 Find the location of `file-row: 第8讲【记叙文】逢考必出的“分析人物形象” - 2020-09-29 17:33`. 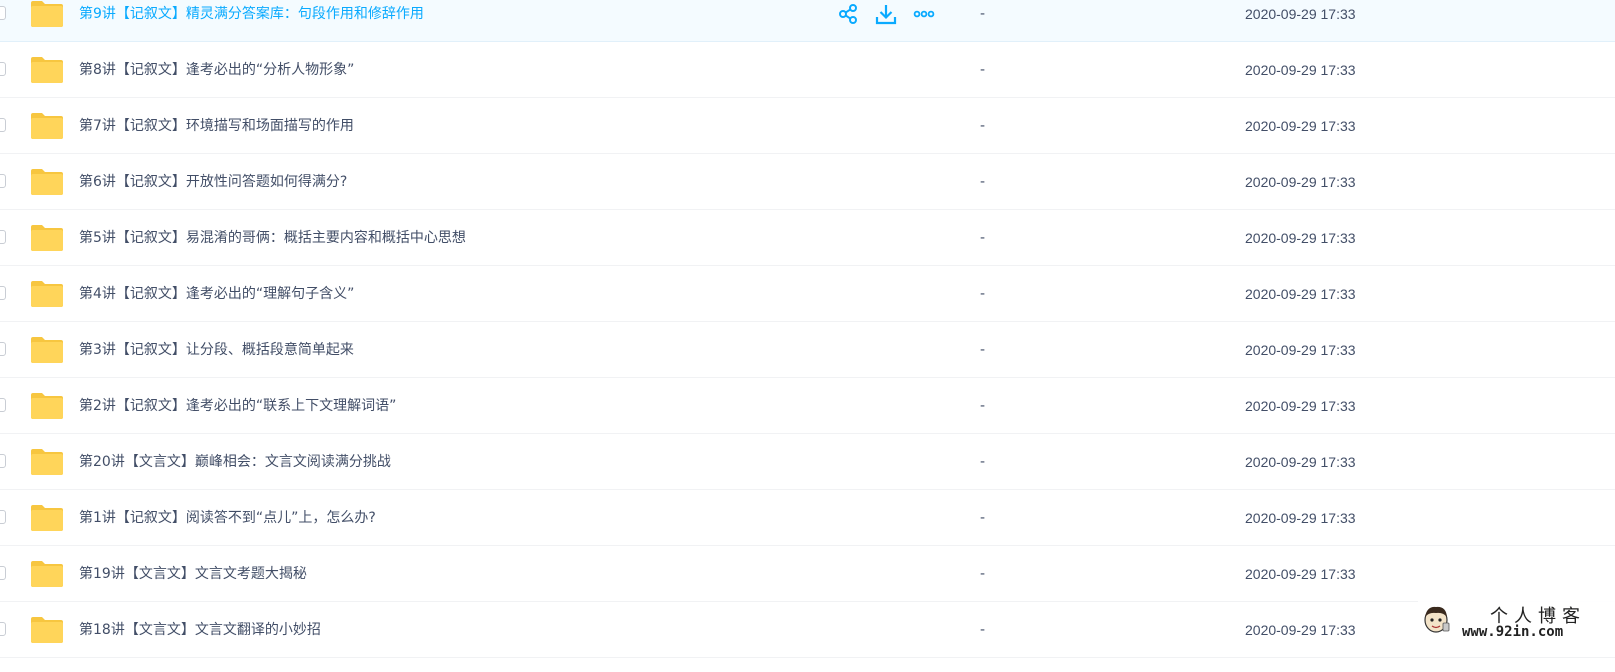

file-row: 第8讲【记叙文】逢考必出的“分析人物形象” - 2020-09-29 17:33 is located at coordinates (807, 70).